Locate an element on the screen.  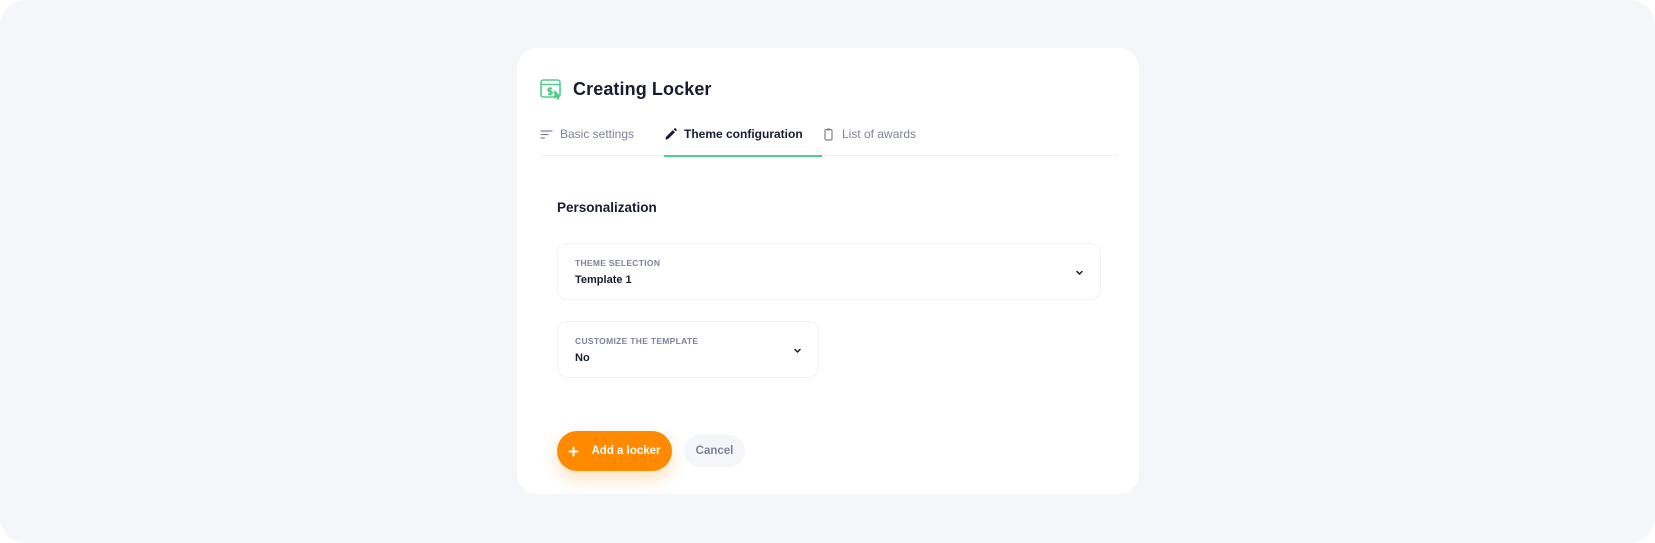
tab-theme-configuration: Theme configuration is located at coordinates (743, 139).